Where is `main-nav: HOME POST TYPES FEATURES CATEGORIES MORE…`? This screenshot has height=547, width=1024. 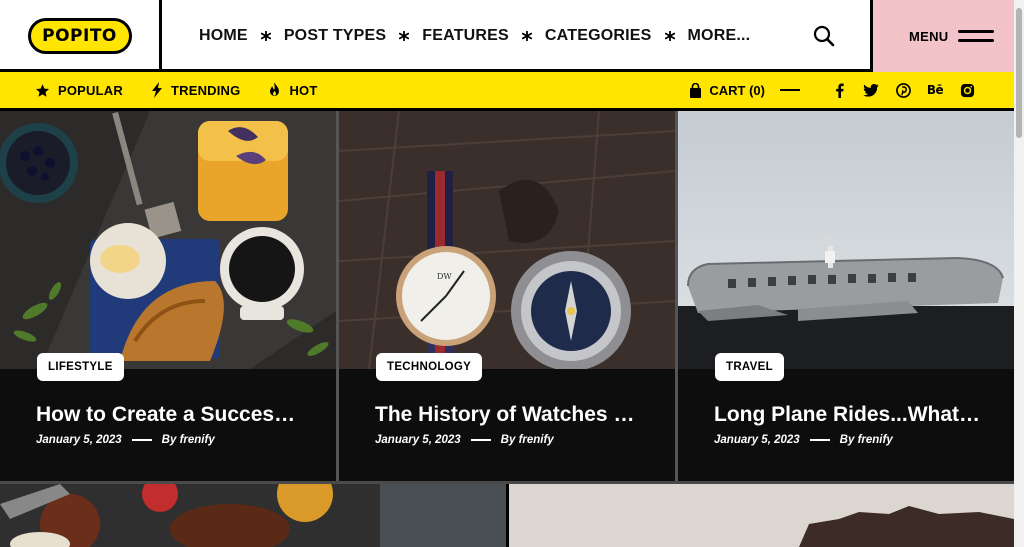
main-nav: HOME POST TYPES FEATURES CATEGORIES MORE… is located at coordinates (517, 36).